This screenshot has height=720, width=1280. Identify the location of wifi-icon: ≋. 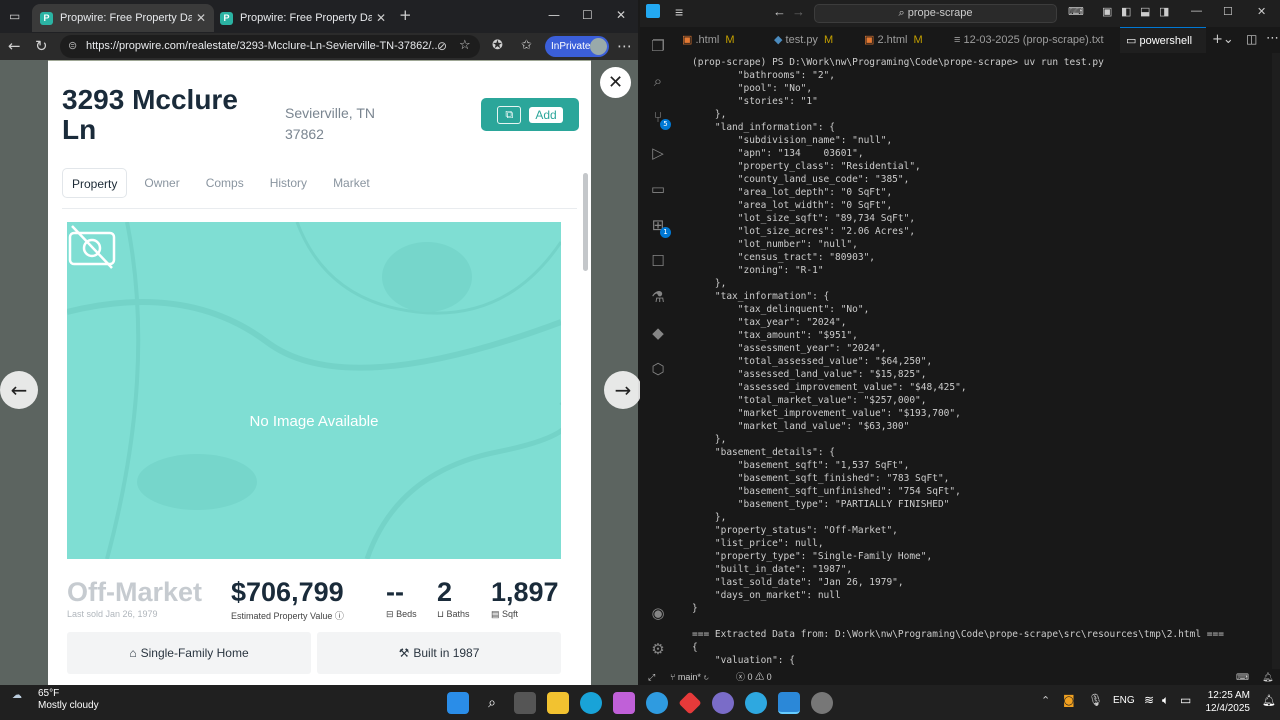
(1149, 700).